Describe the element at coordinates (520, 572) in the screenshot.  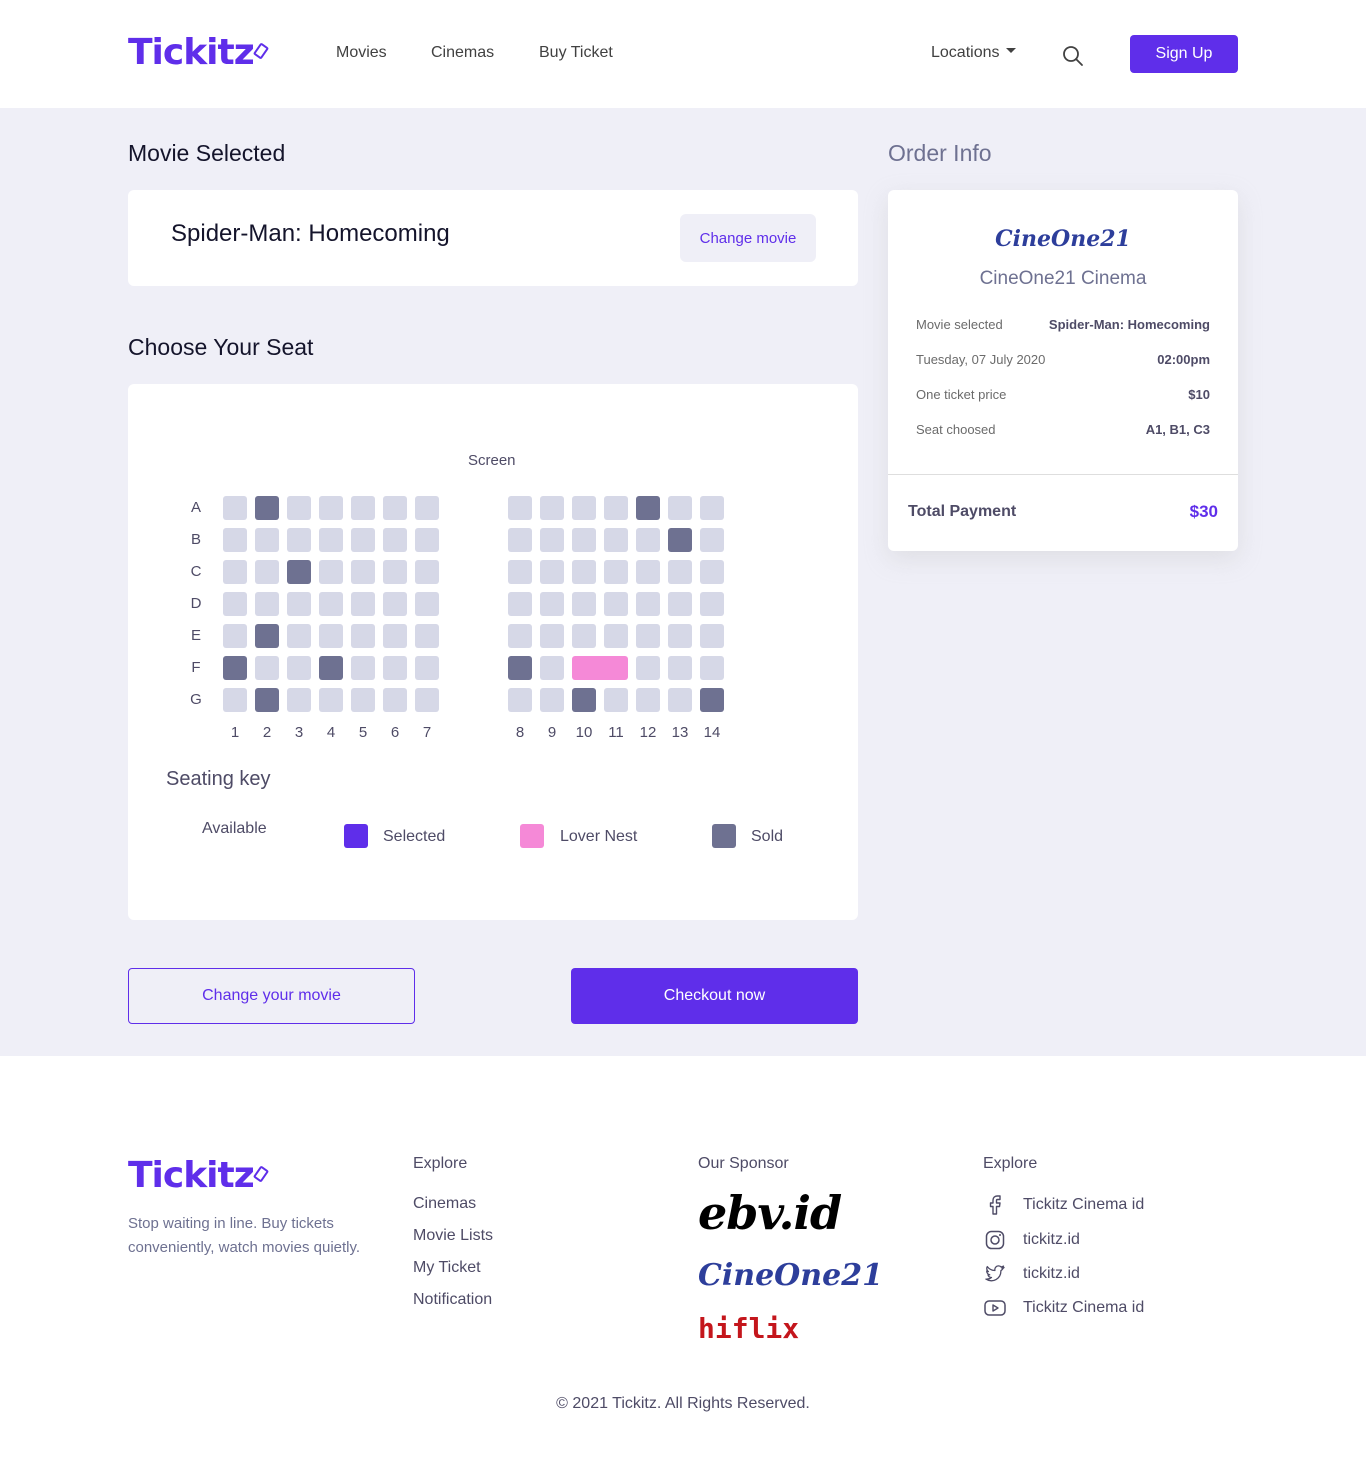
I see `seat-c8` at that location.